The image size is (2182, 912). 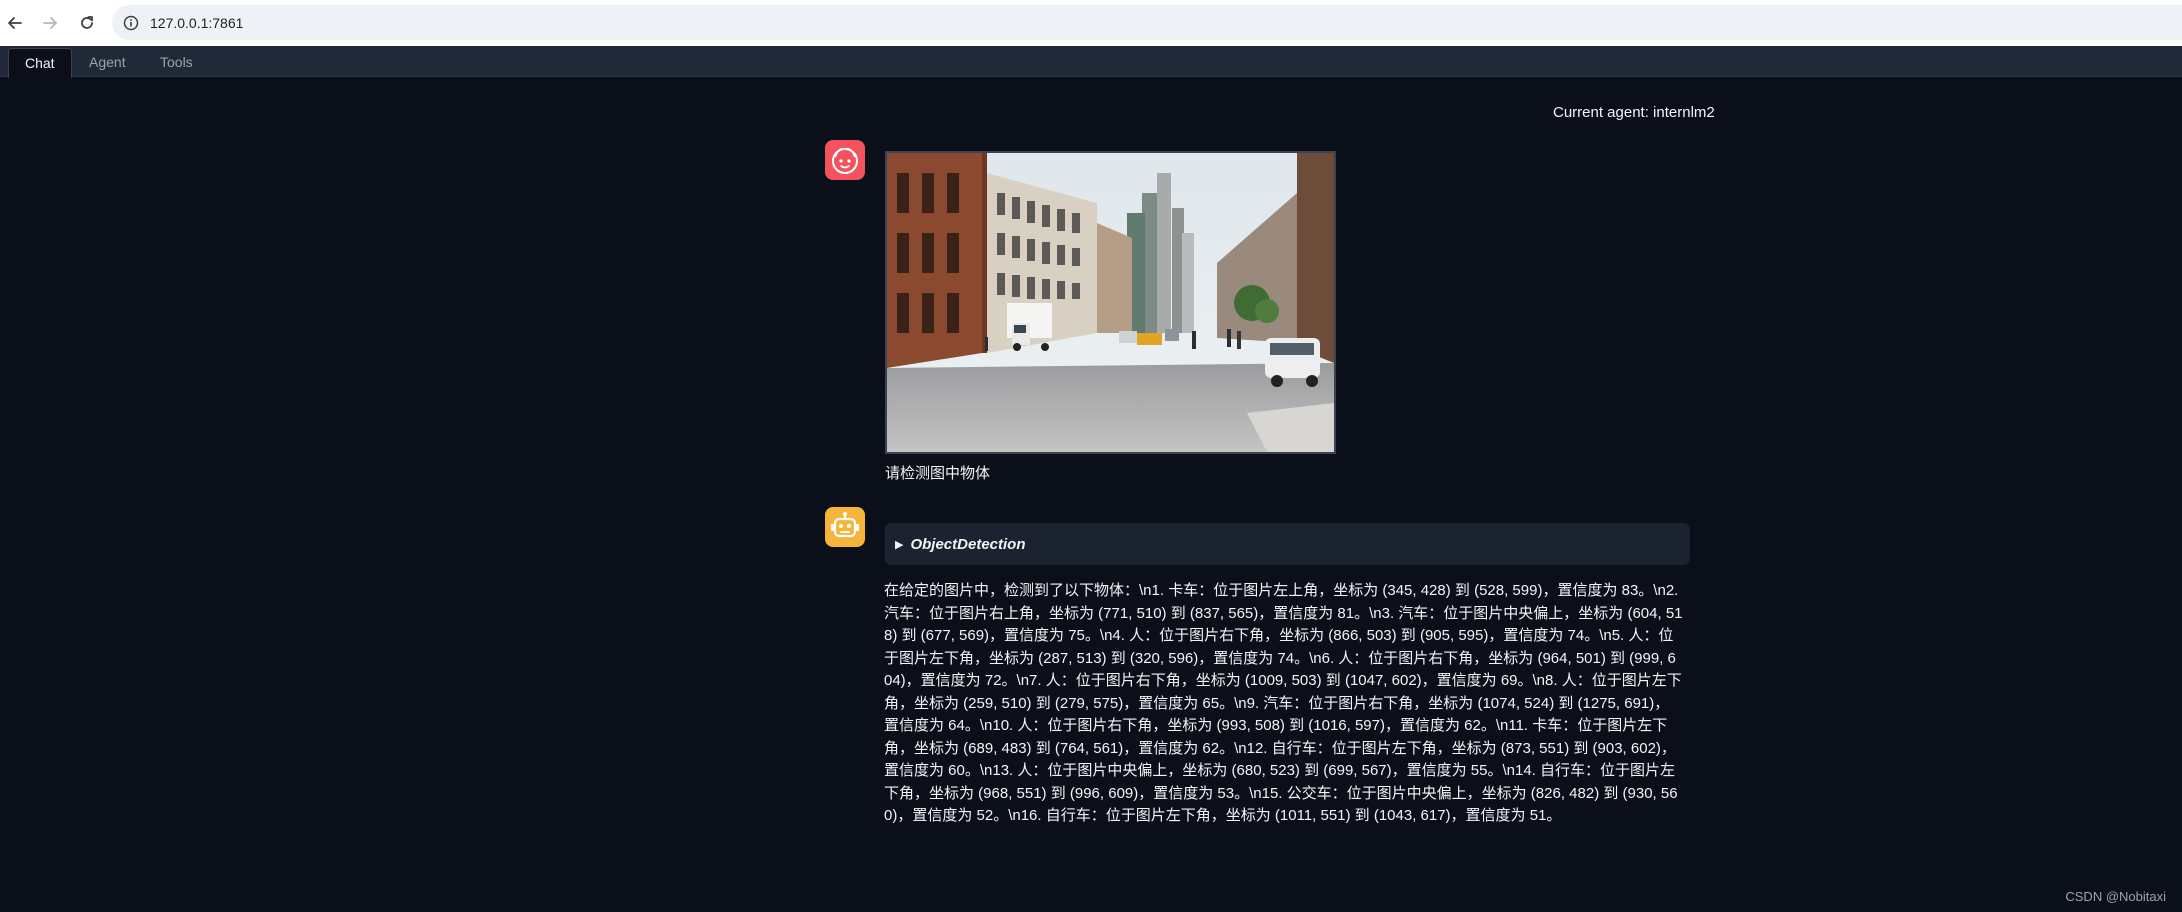 I want to click on tool-call-details: ▶ ObjectDetection, so click(x=1287, y=544).